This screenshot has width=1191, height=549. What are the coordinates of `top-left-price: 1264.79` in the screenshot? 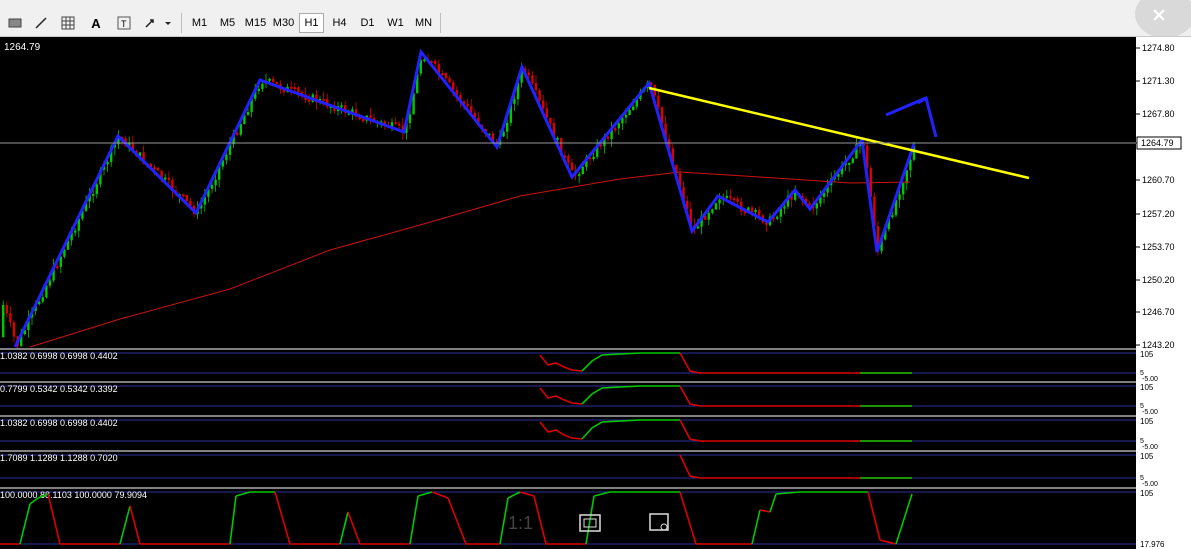 It's located at (22, 47).